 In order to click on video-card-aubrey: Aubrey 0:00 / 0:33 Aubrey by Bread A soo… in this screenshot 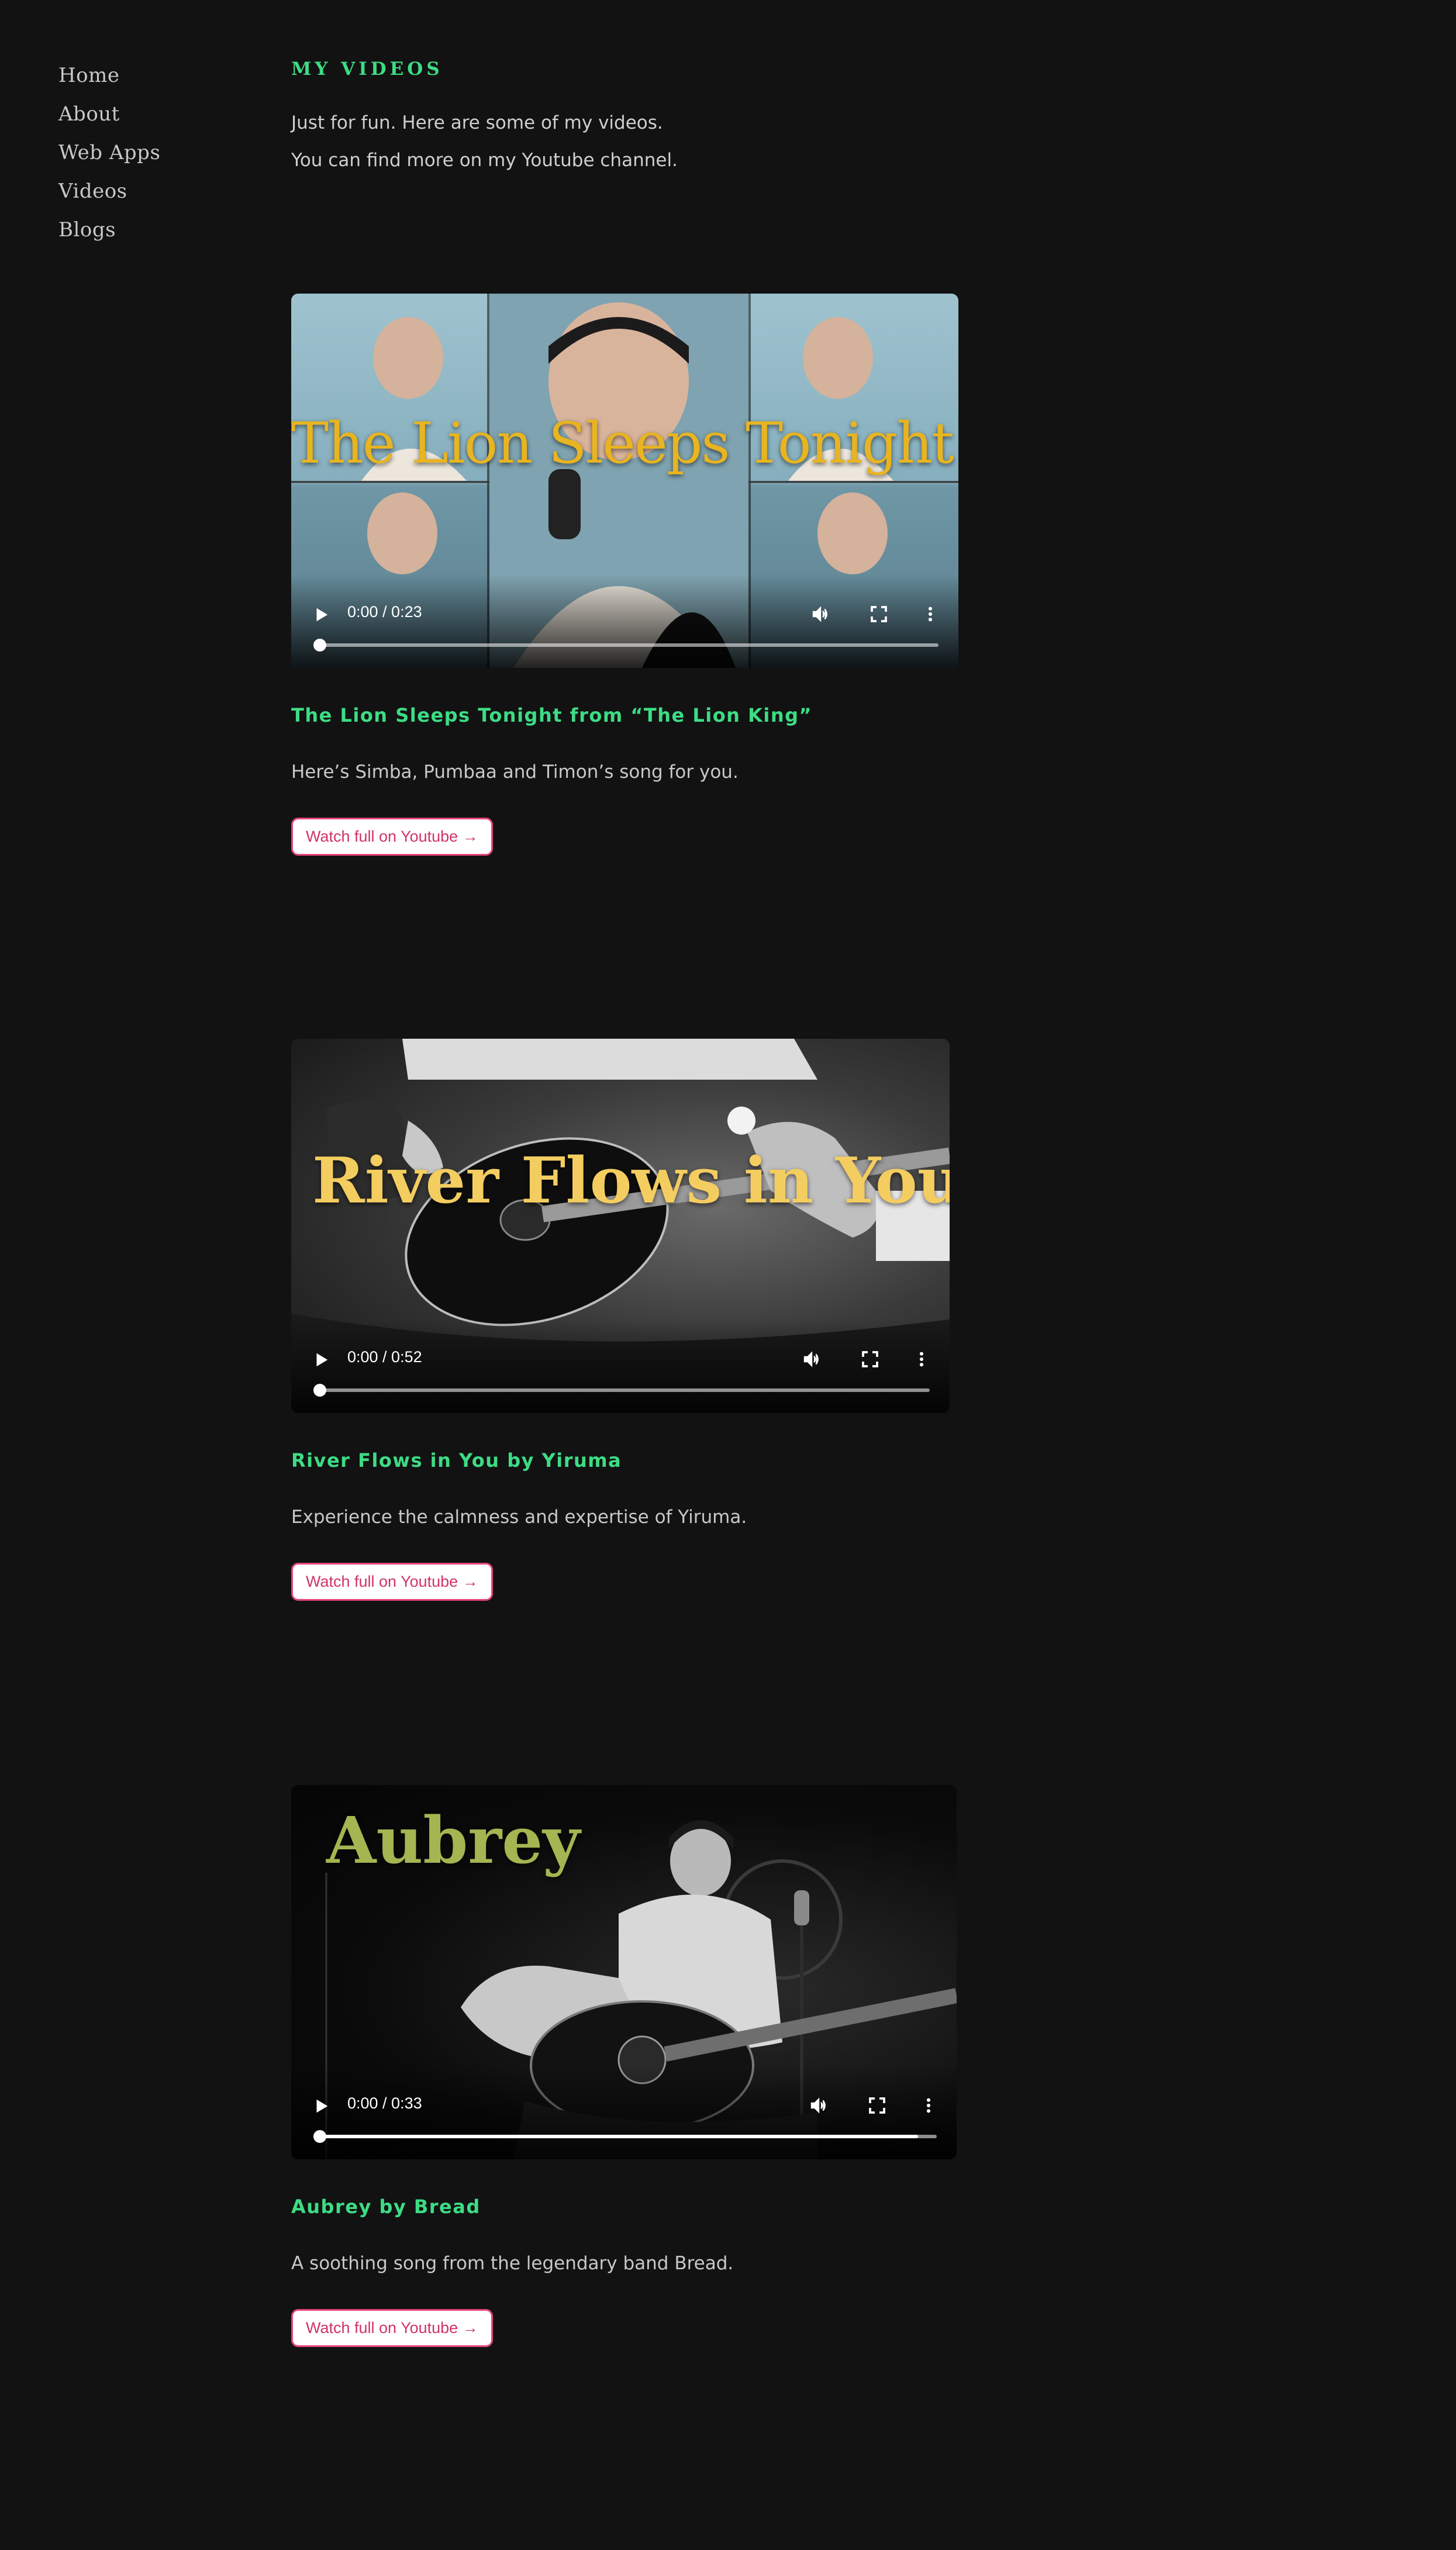, I will do `click(624, 2066)`.